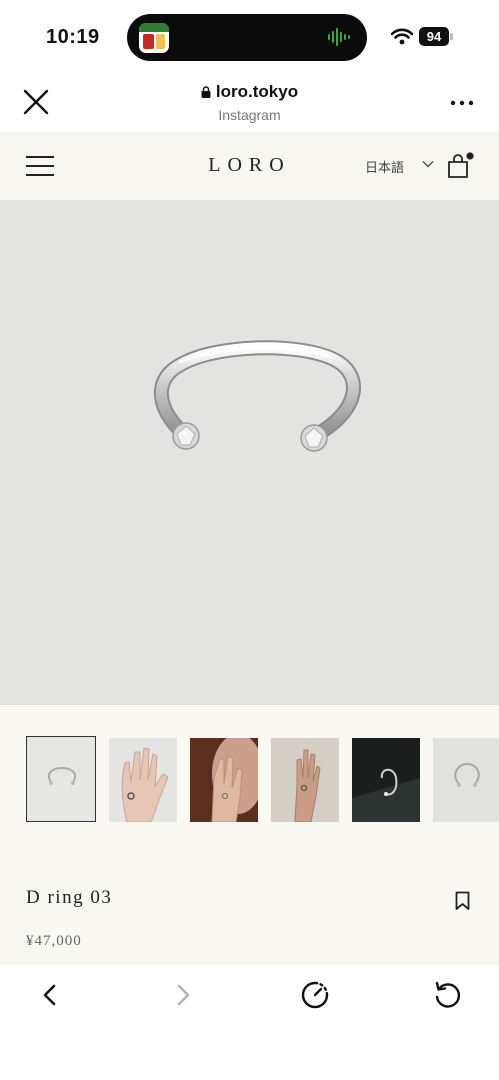  What do you see at coordinates (249, 1022) in the screenshot?
I see `browser-toolbar` at bounding box center [249, 1022].